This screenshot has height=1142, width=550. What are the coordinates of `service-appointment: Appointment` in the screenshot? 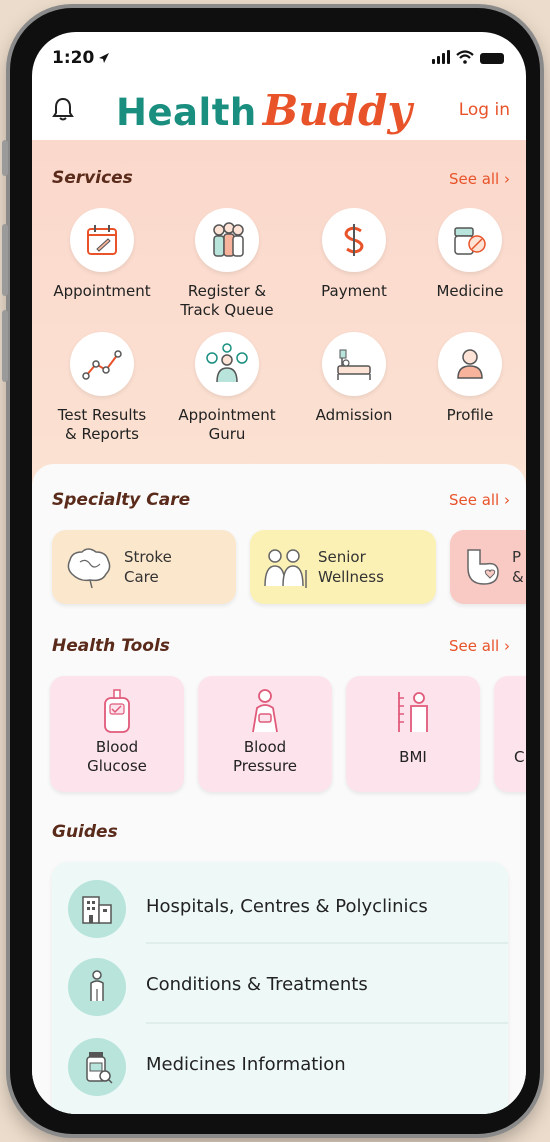 It's located at (102, 254).